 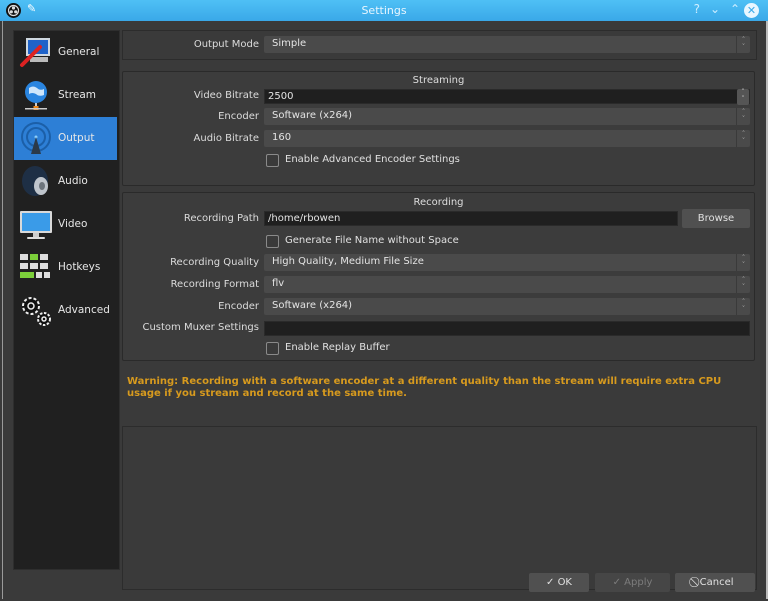 What do you see at coordinates (716, 218) in the screenshot?
I see `browse-button: Browse` at bounding box center [716, 218].